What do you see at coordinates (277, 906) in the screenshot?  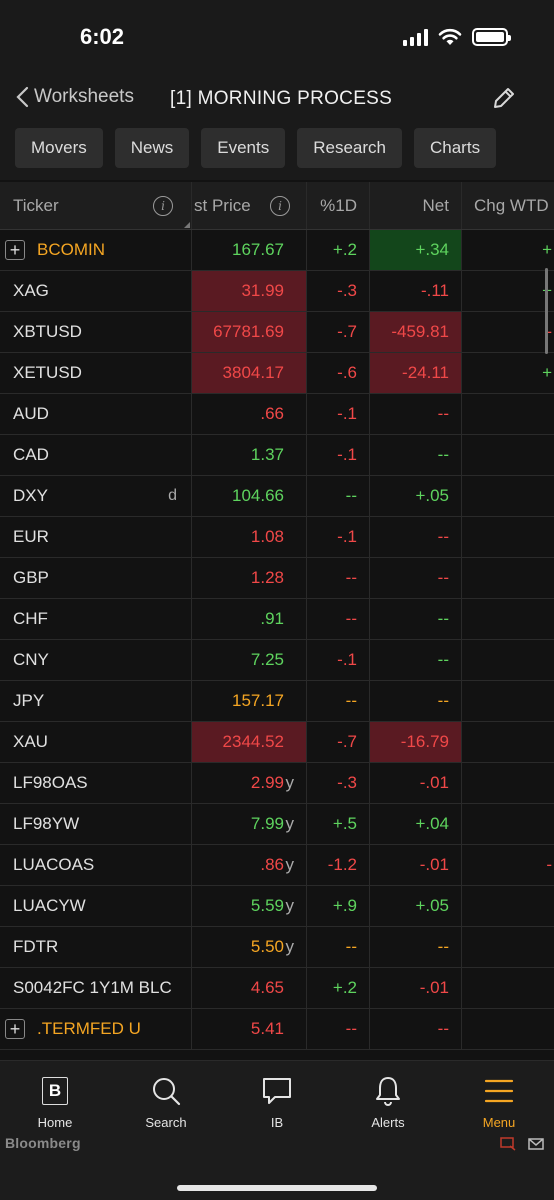 I see `table-row: LUACYW 5.59 y +.9 +.05` at bounding box center [277, 906].